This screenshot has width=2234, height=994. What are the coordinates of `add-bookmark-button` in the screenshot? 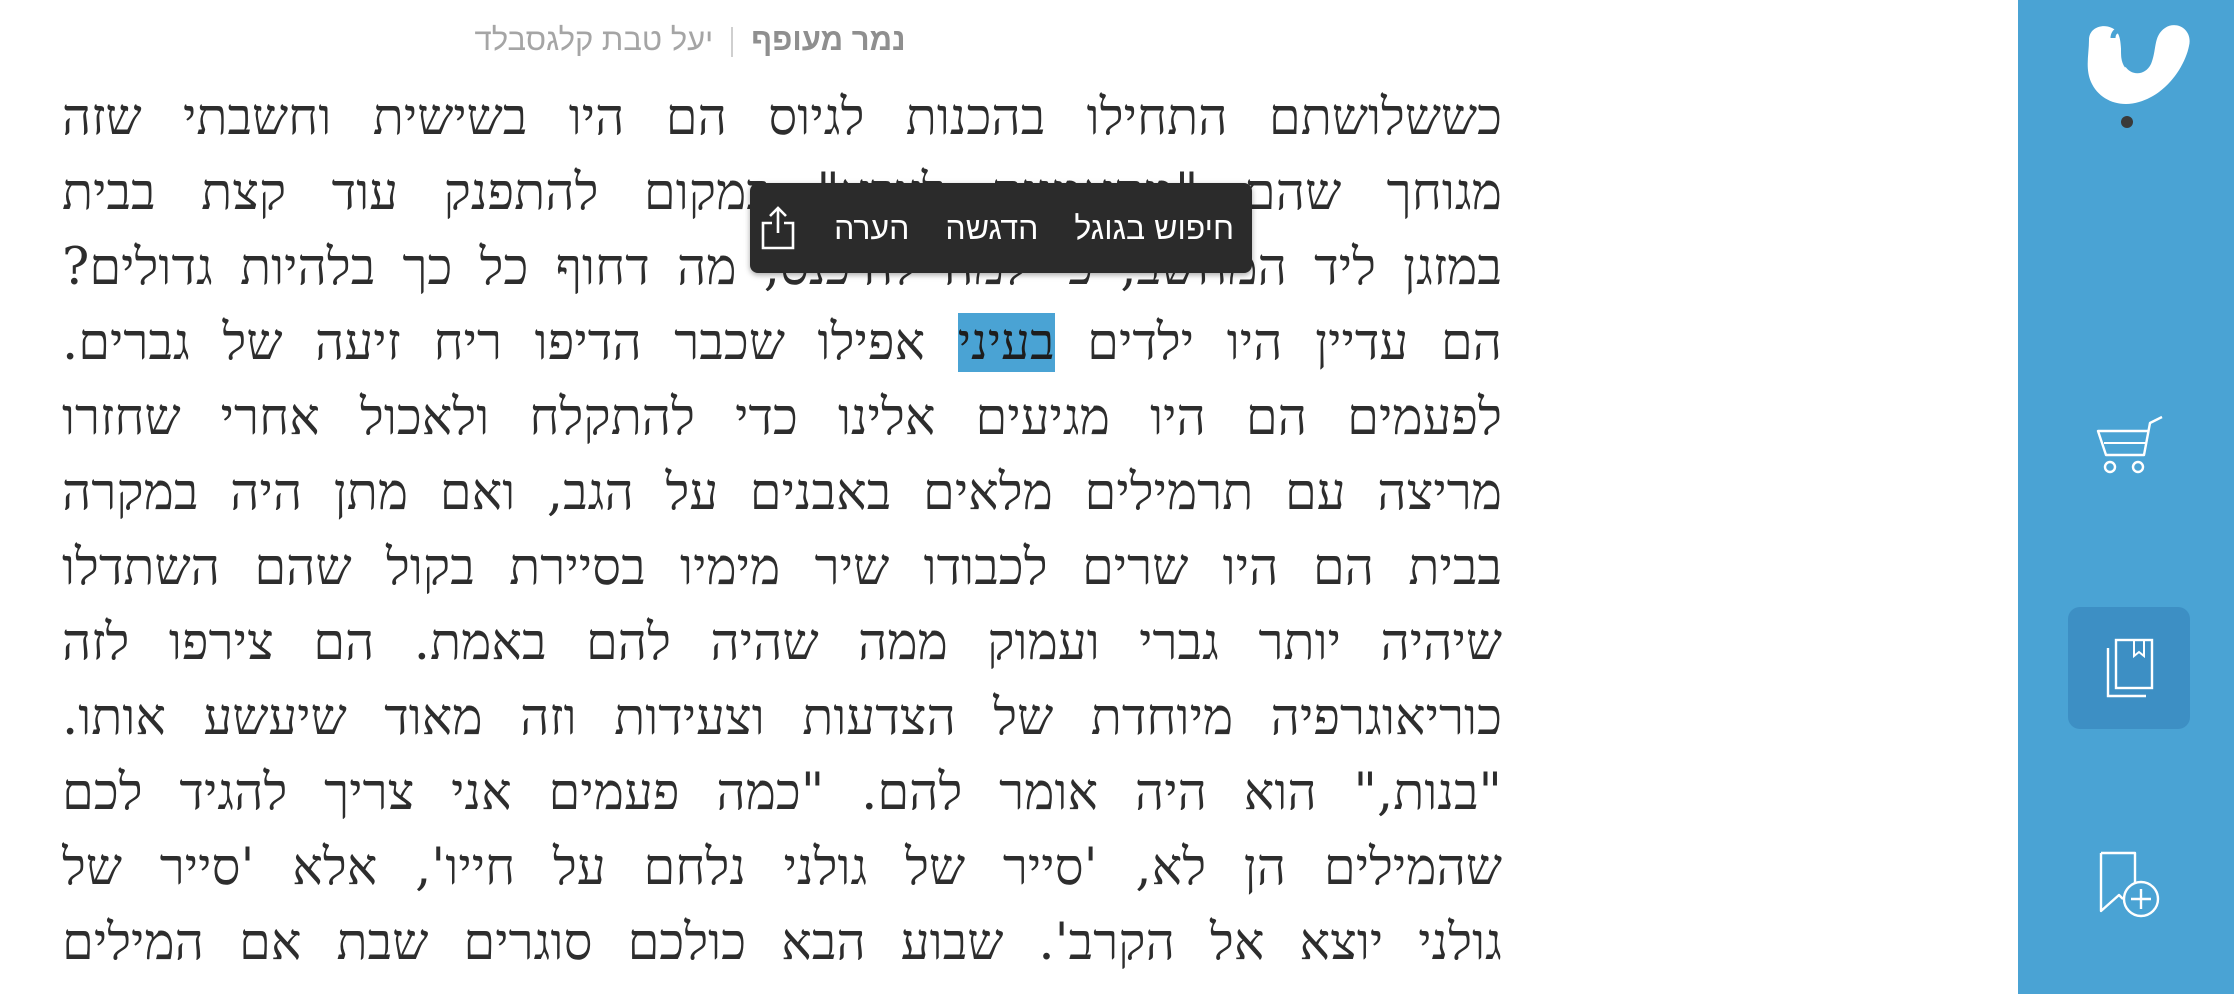 It's located at (2128, 885).